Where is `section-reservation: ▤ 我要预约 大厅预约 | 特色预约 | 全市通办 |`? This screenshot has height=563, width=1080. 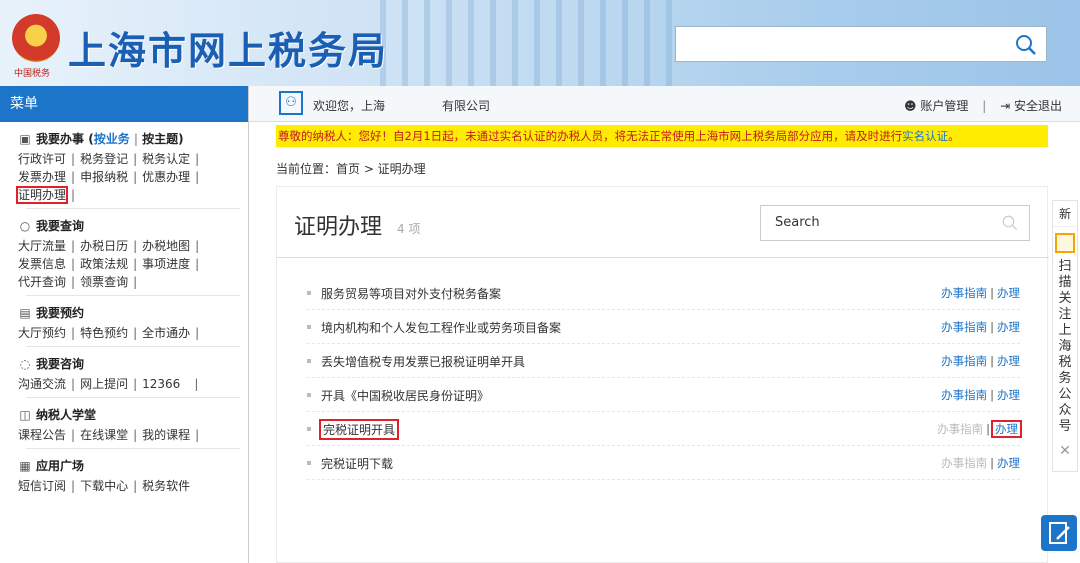
section-reservation: ▤ 我要预约 大厅预约 | 特色预约 | 全市通办 | is located at coordinates (124, 321).